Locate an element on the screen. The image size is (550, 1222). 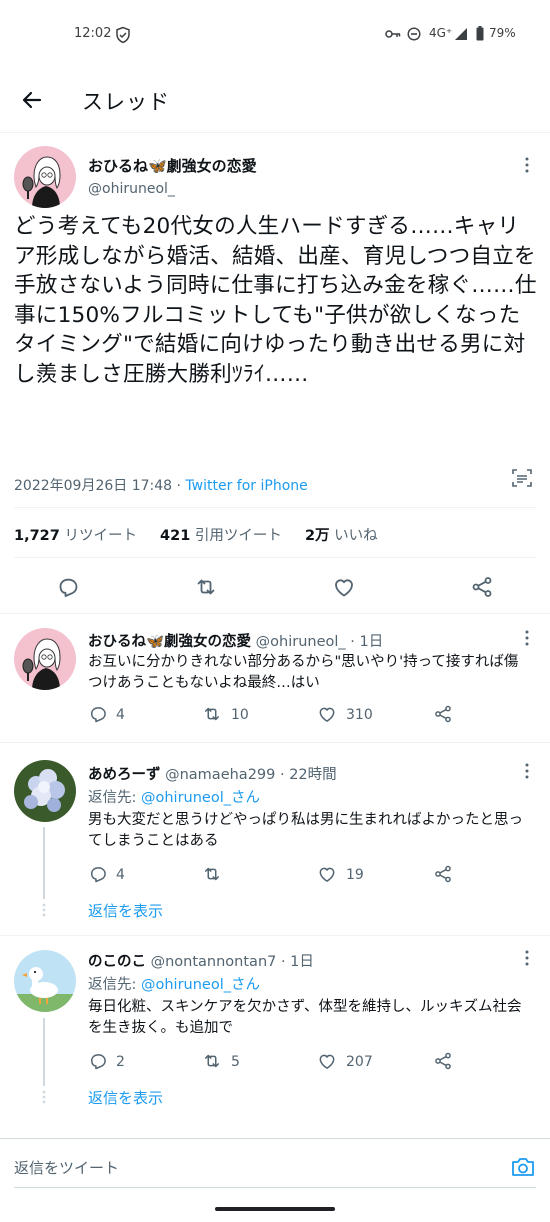
tweet-meta: 2022年09月26日 17:48 · Twitter for iPhone is located at coordinates (161, 485).